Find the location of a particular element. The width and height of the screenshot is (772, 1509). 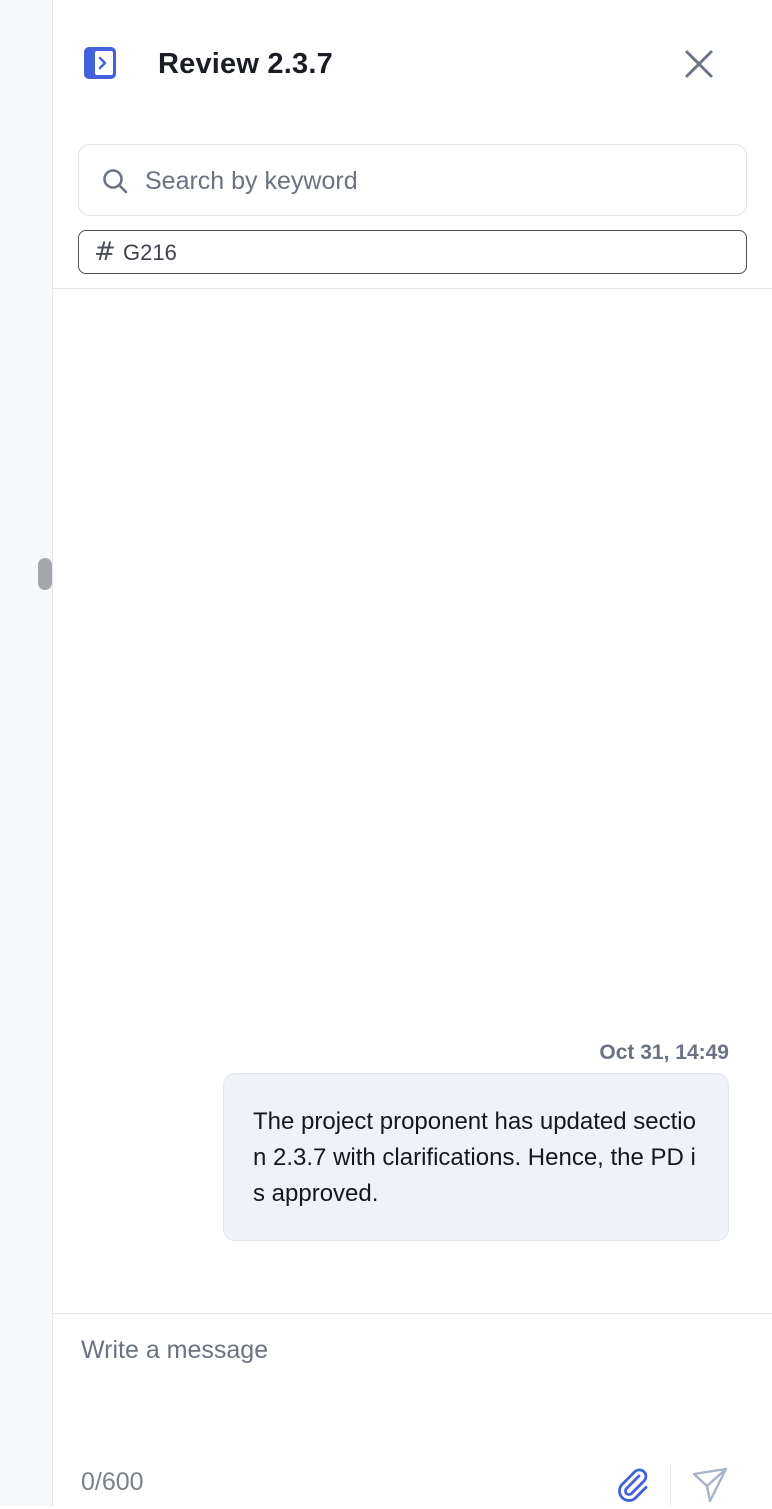

panel-header: Review 2.3.7 is located at coordinates (412, 108).